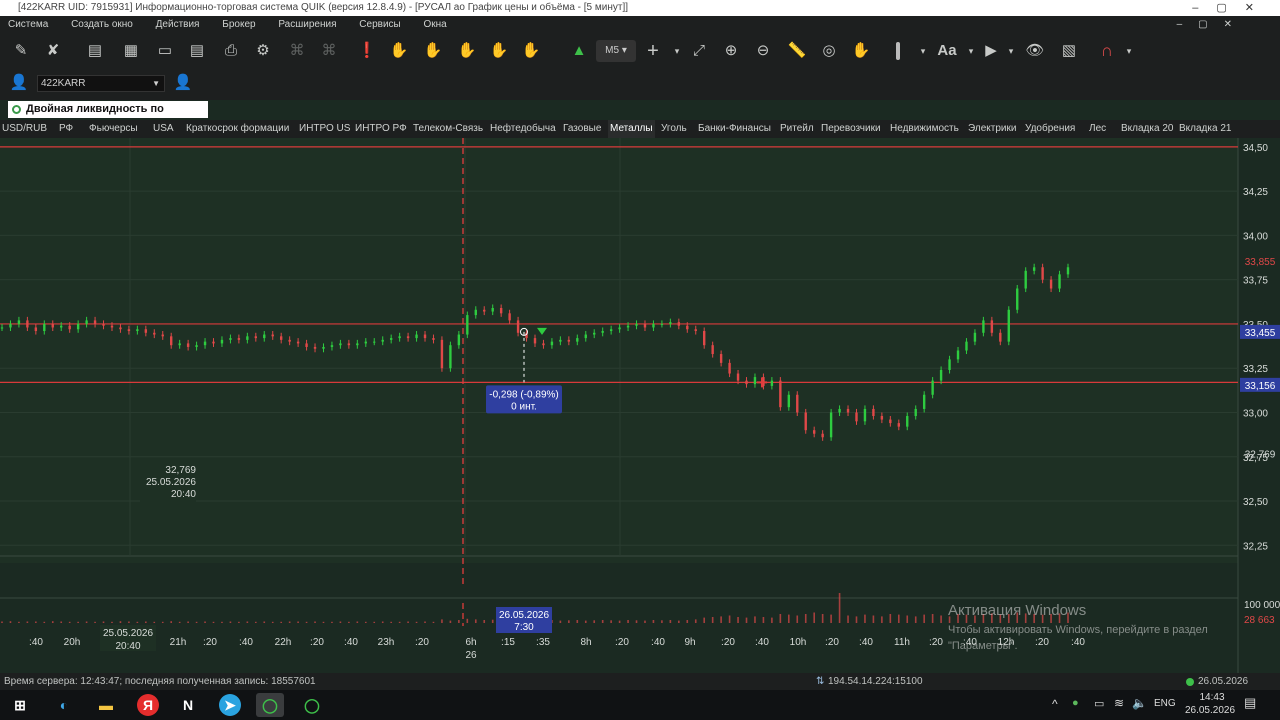  What do you see at coordinates (797, 129) in the screenshot?
I see `tab-13: Ритейл` at bounding box center [797, 129].